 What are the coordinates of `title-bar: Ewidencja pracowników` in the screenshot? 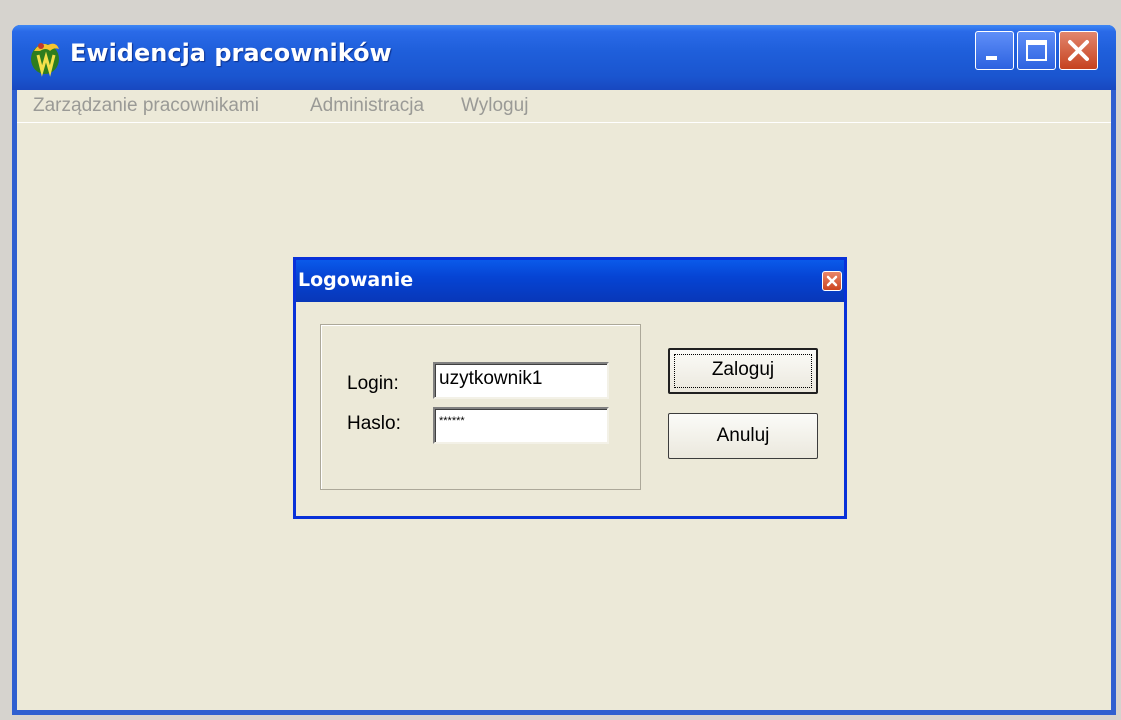 It's located at (564, 57).